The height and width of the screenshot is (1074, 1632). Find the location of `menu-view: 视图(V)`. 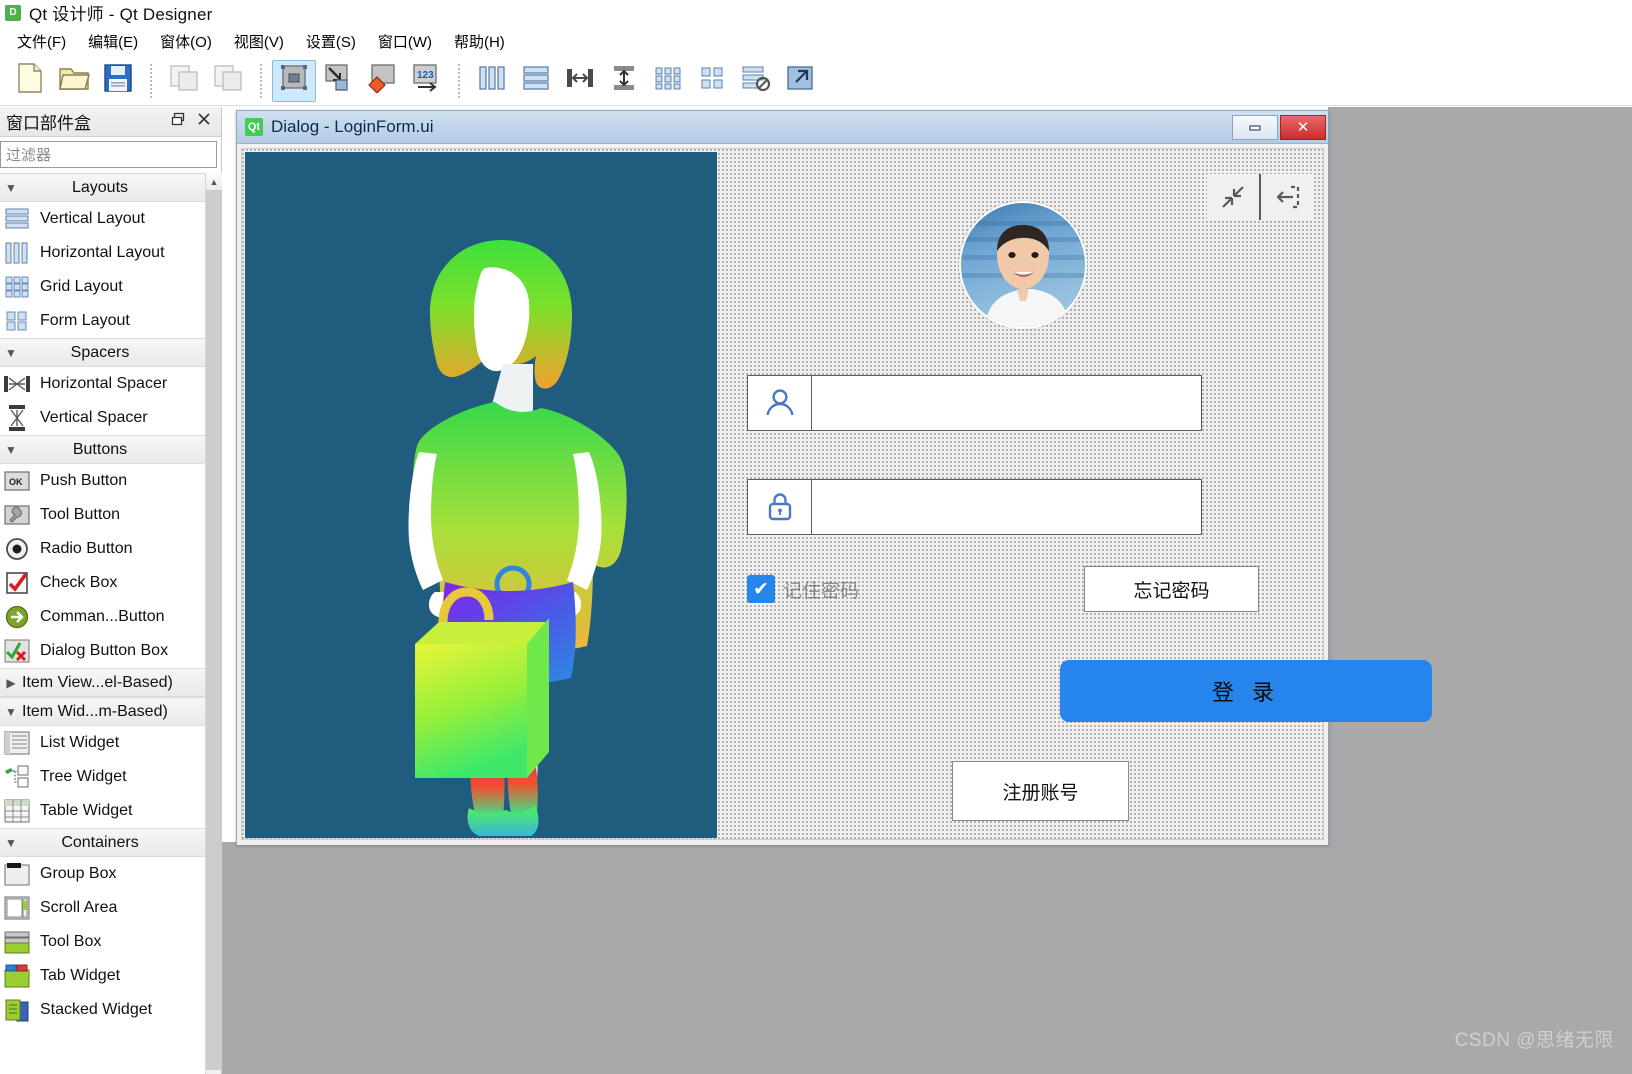

menu-view: 视图(V) is located at coordinates (259, 41).